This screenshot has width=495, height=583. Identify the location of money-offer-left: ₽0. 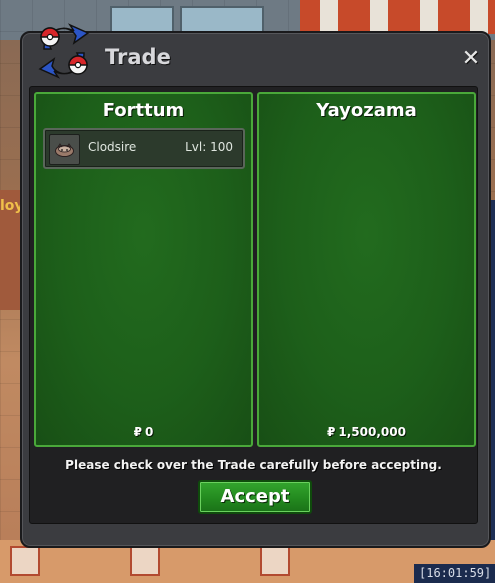
(143, 432).